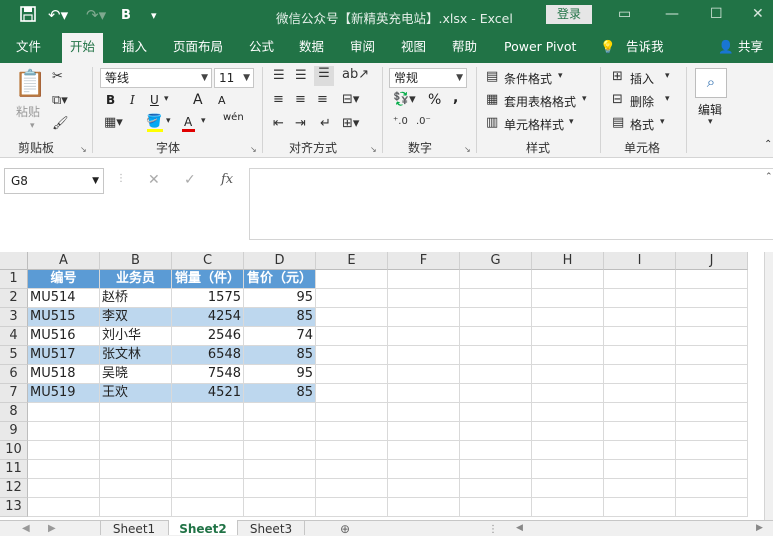 The height and width of the screenshot is (536, 773). What do you see at coordinates (496, 261) in the screenshot?
I see `column-header-G: G` at bounding box center [496, 261].